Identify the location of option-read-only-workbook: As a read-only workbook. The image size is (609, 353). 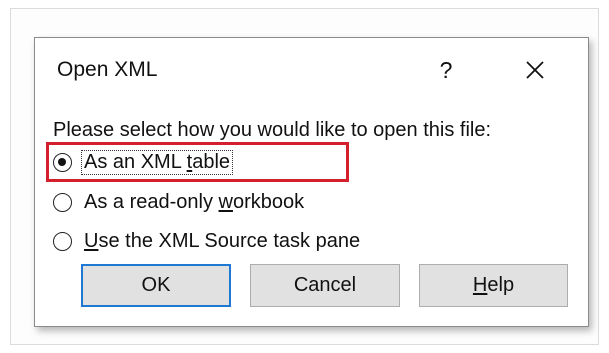
(179, 202).